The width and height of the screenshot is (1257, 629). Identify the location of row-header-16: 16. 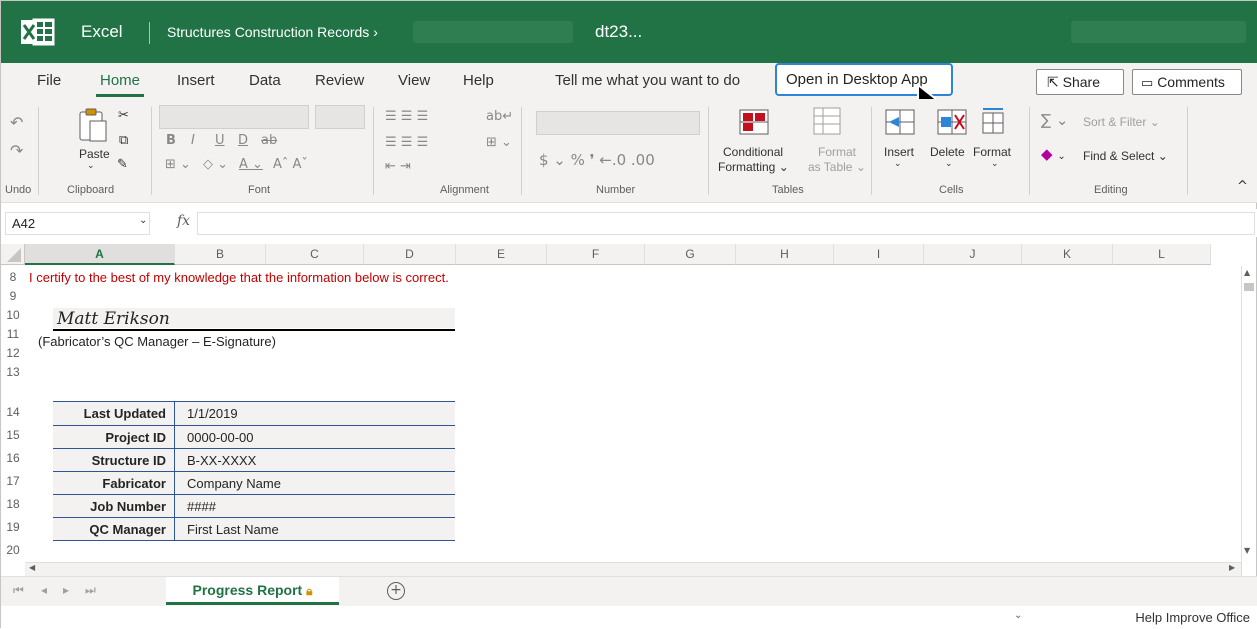
(13, 458).